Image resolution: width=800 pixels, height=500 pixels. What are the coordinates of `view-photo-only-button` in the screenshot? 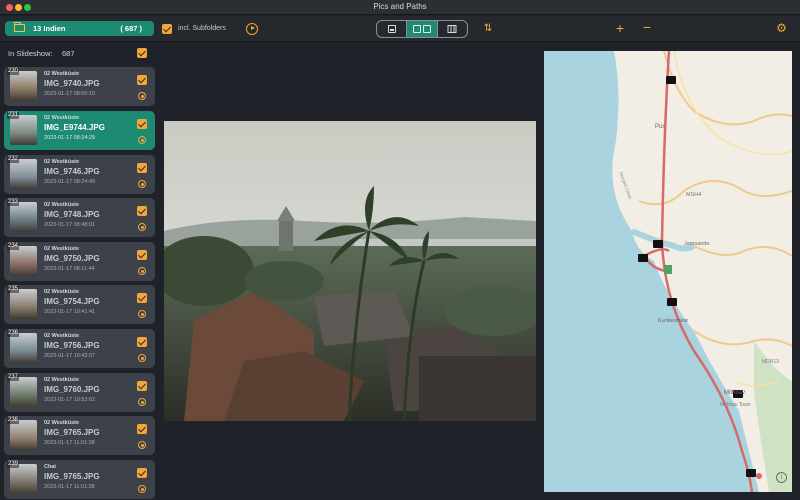 It's located at (392, 29).